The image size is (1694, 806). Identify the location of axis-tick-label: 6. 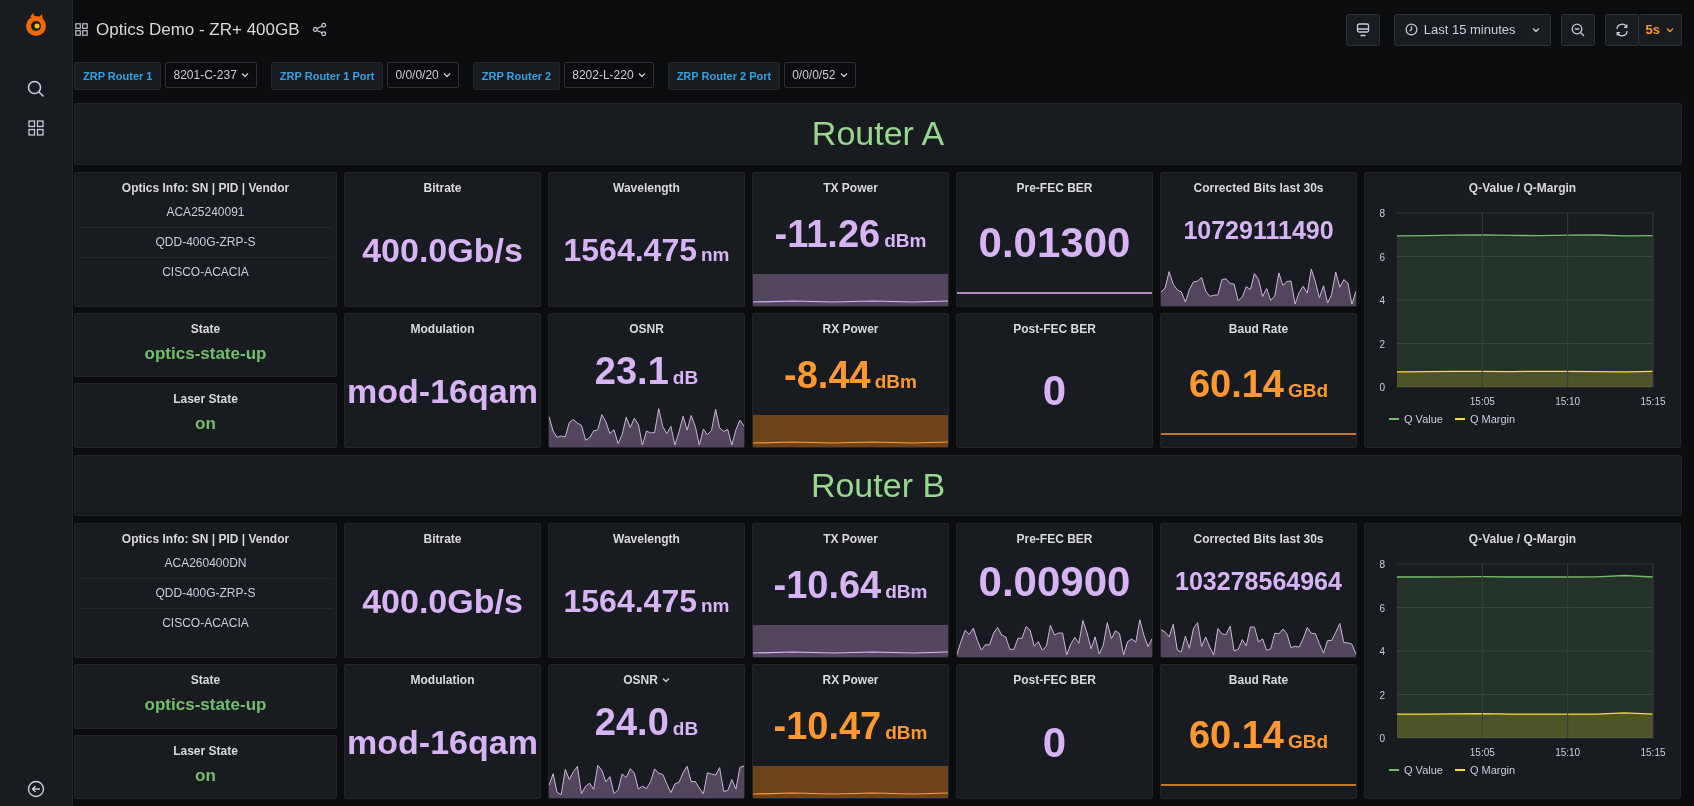
(1382, 608).